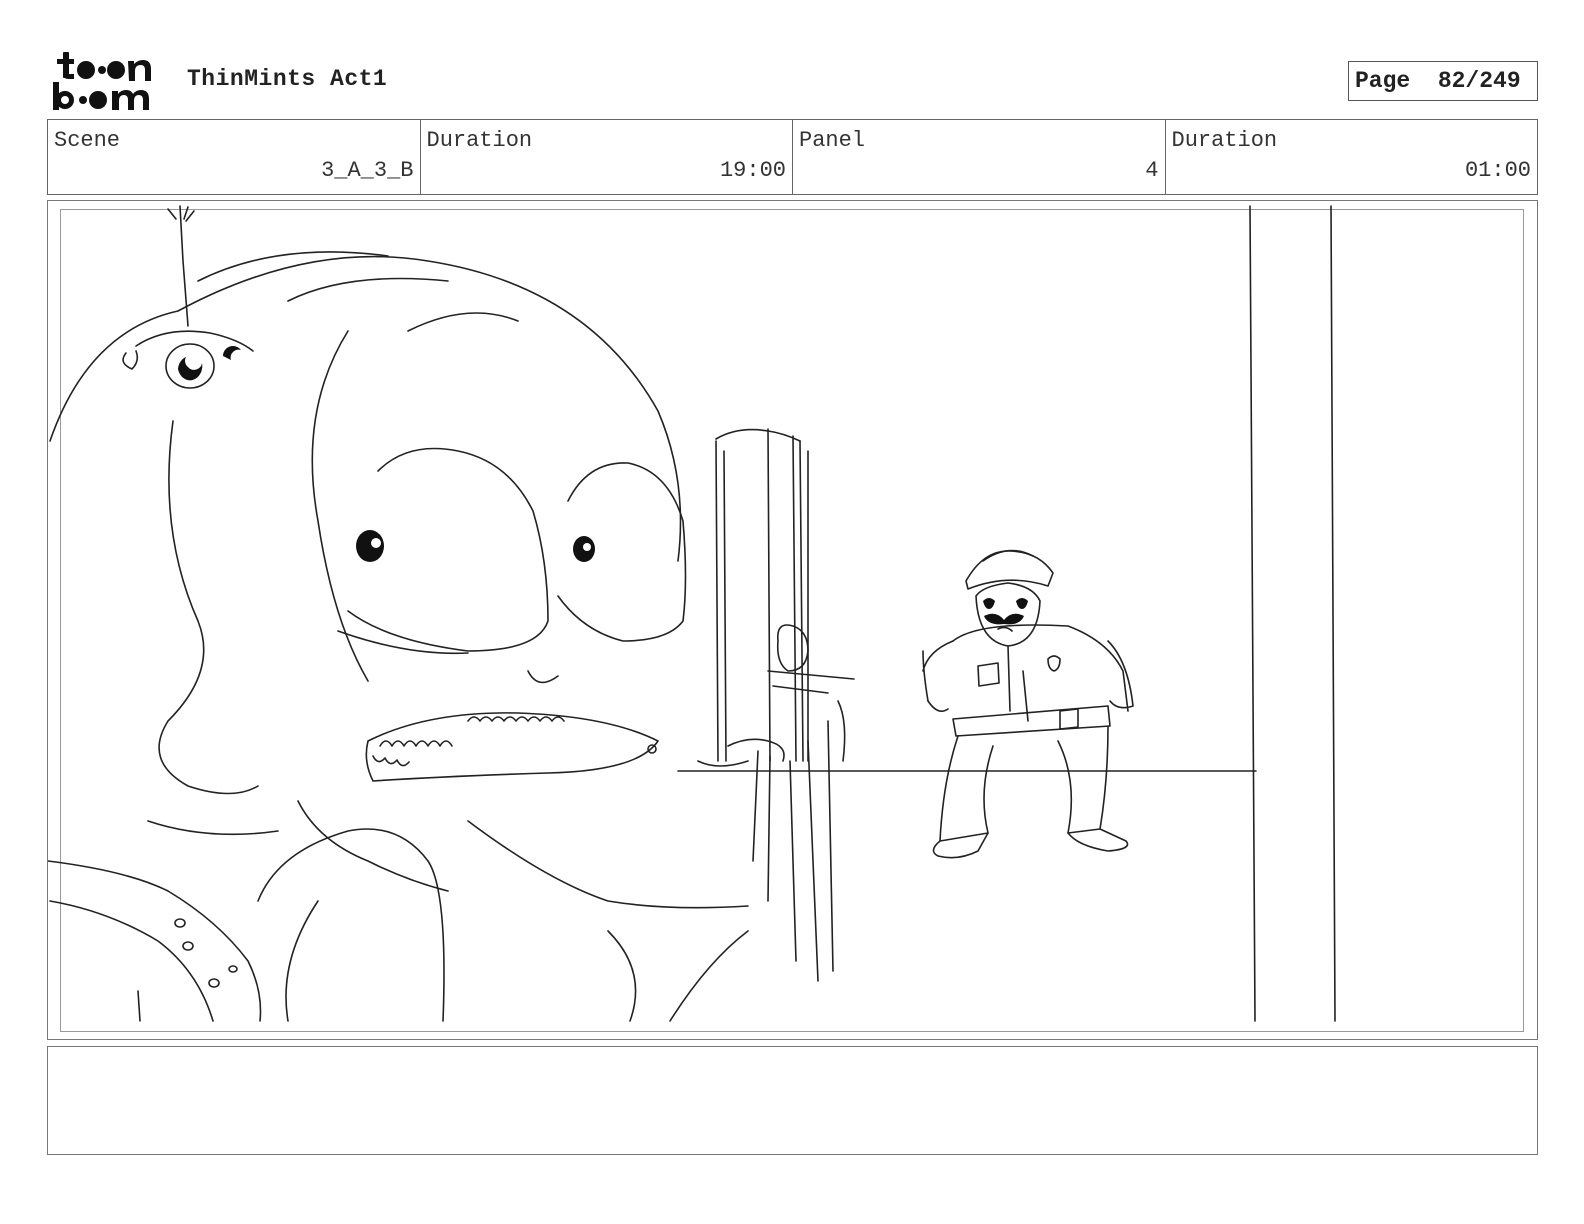 The height and width of the screenshot is (1224, 1584). What do you see at coordinates (87, 140) in the screenshot?
I see `scene-label: Scene` at bounding box center [87, 140].